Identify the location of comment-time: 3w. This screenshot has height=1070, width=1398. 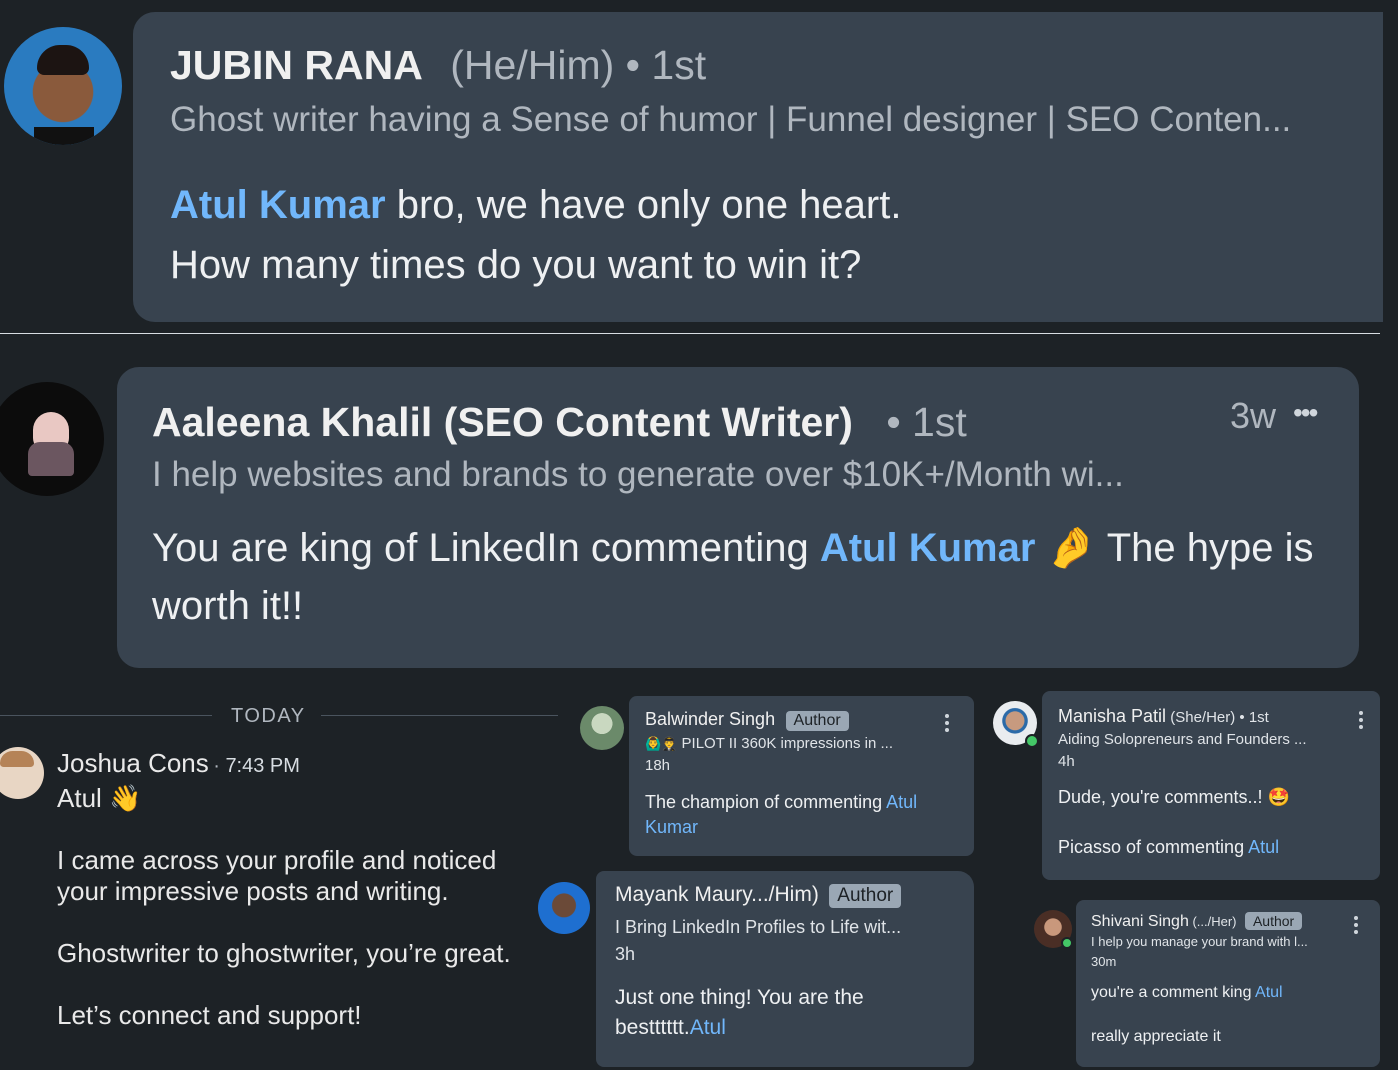
(1253, 415).